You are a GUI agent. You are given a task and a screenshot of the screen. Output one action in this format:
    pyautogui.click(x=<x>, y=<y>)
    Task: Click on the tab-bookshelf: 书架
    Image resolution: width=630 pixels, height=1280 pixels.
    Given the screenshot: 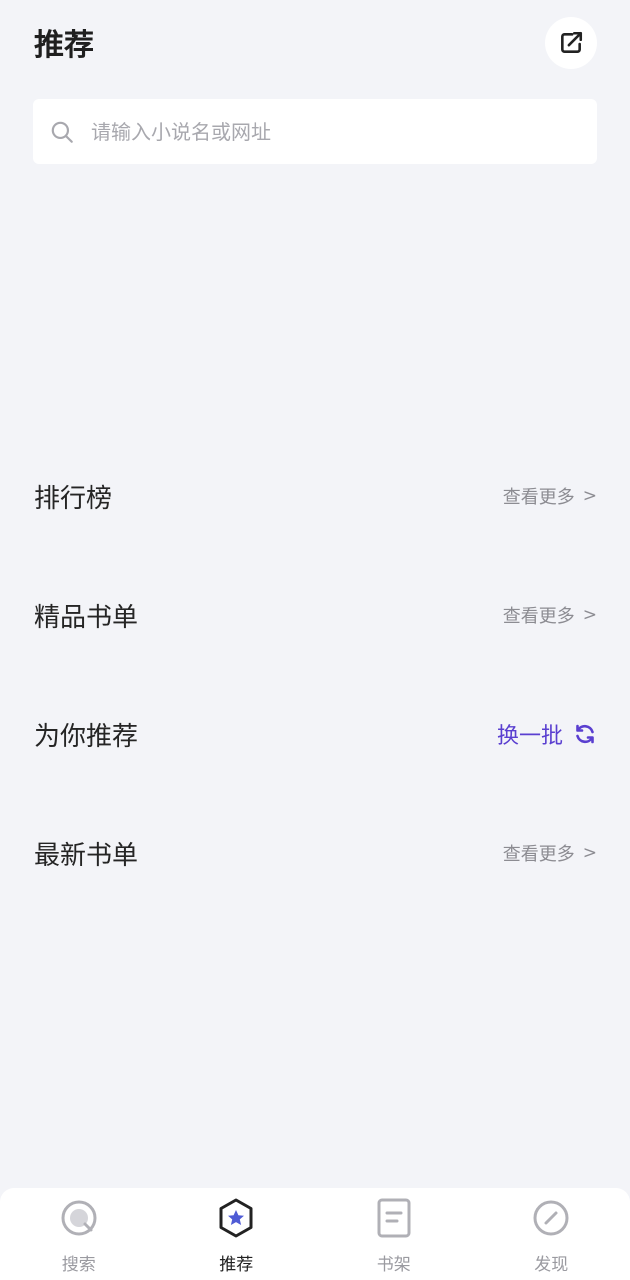 What is the action you would take?
    pyautogui.click(x=394, y=1234)
    